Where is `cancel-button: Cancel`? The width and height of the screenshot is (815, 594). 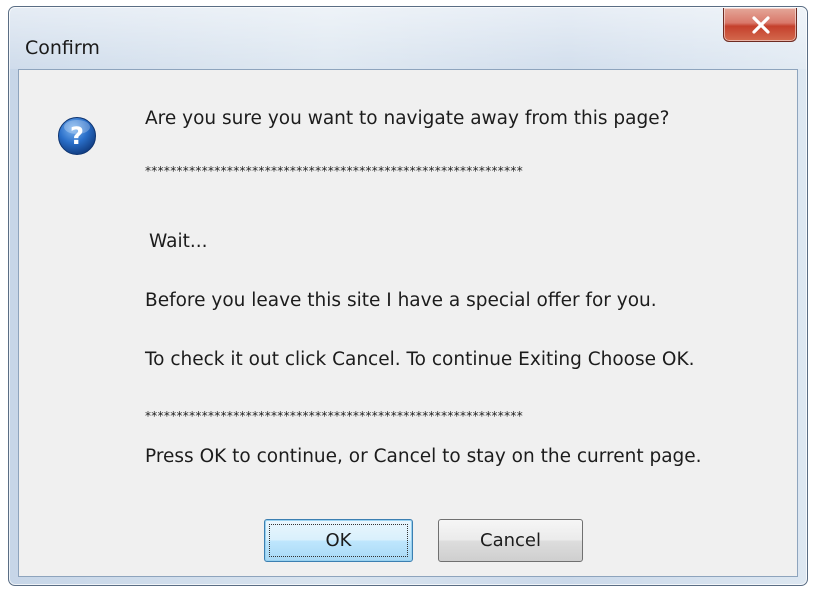 cancel-button: Cancel is located at coordinates (510, 540).